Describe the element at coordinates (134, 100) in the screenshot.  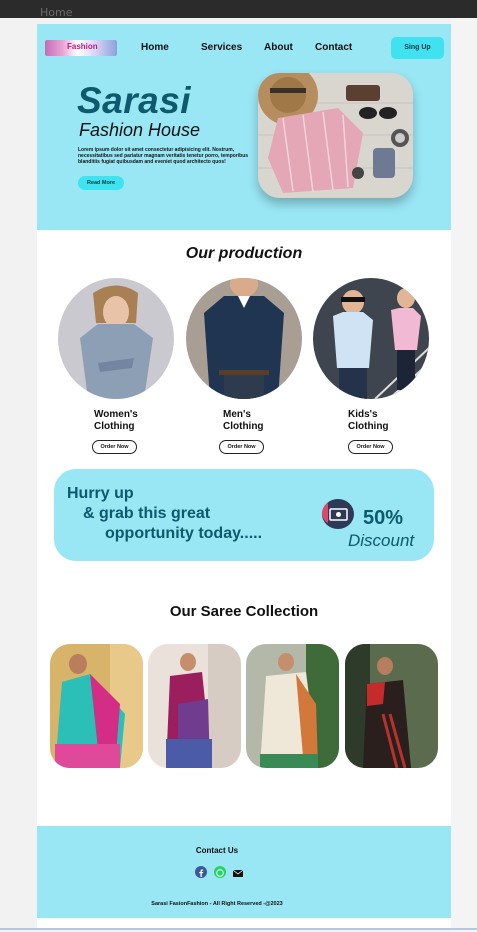
I see `brand-name: Sarasi` at that location.